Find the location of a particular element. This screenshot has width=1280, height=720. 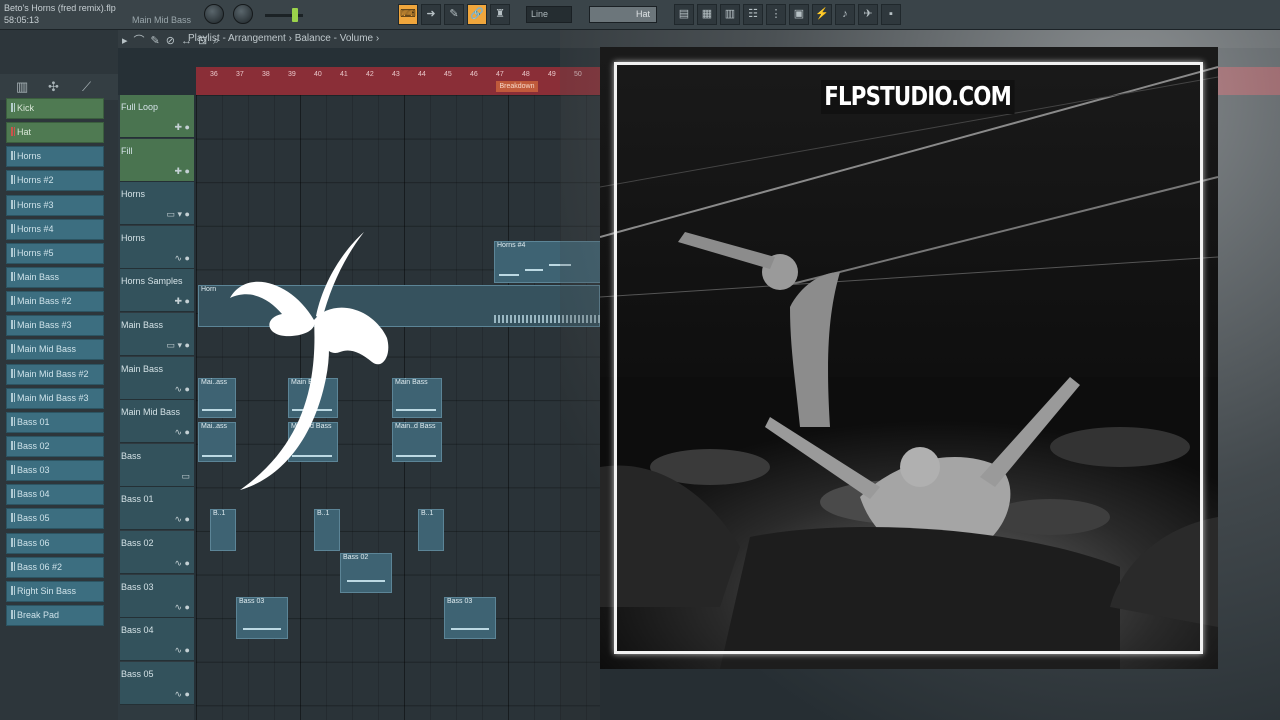

track-controls: ▭ is located at coordinates (185, 476).